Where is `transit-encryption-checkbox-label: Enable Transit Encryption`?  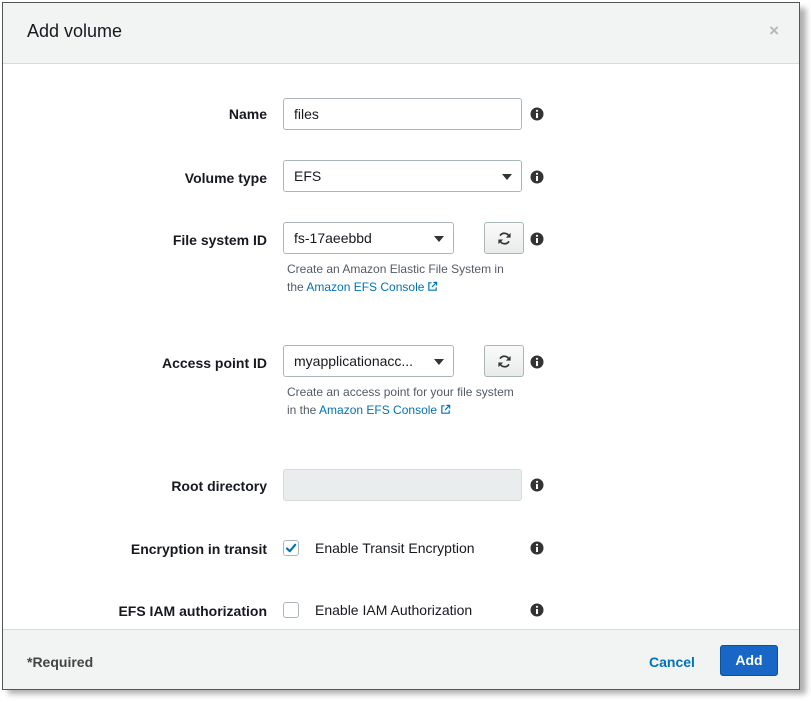
transit-encryption-checkbox-label: Enable Transit Encryption is located at coordinates (395, 548).